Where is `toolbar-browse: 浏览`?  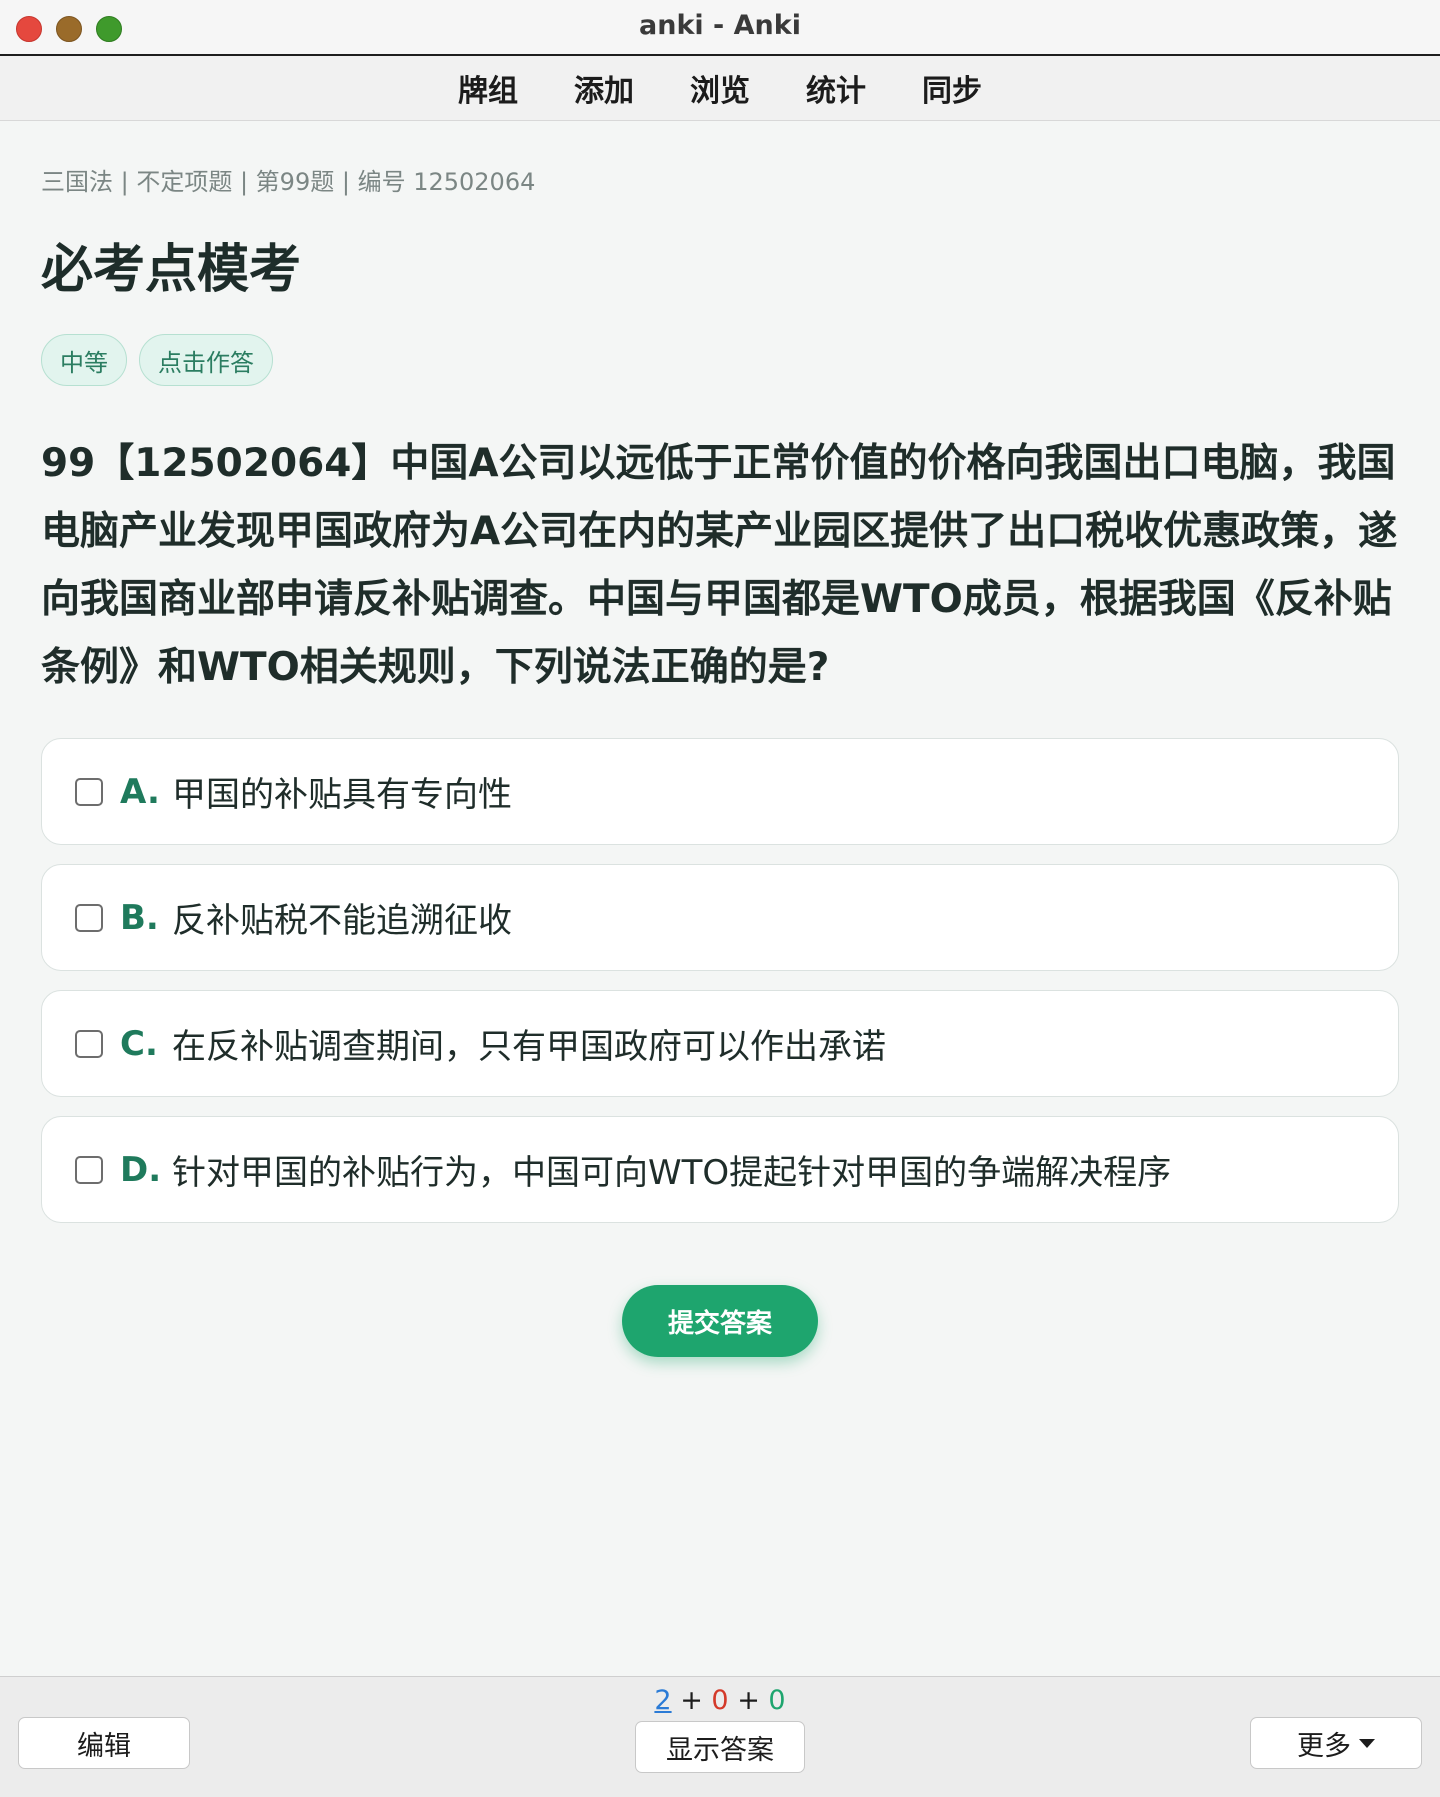
toolbar-browse: 浏览 is located at coordinates (720, 88).